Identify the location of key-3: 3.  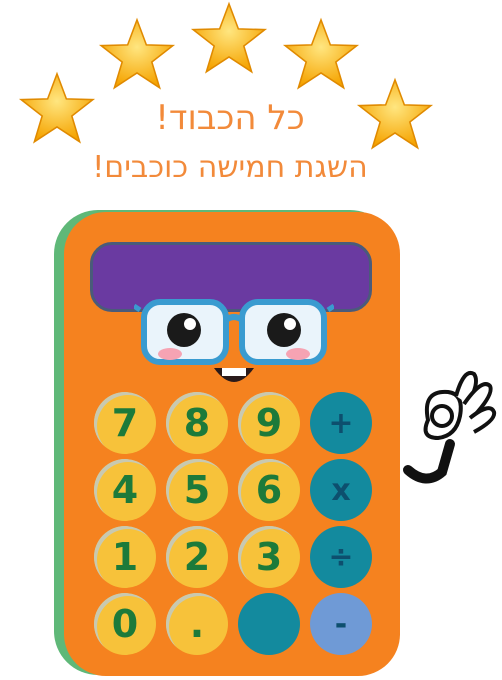
(269, 557).